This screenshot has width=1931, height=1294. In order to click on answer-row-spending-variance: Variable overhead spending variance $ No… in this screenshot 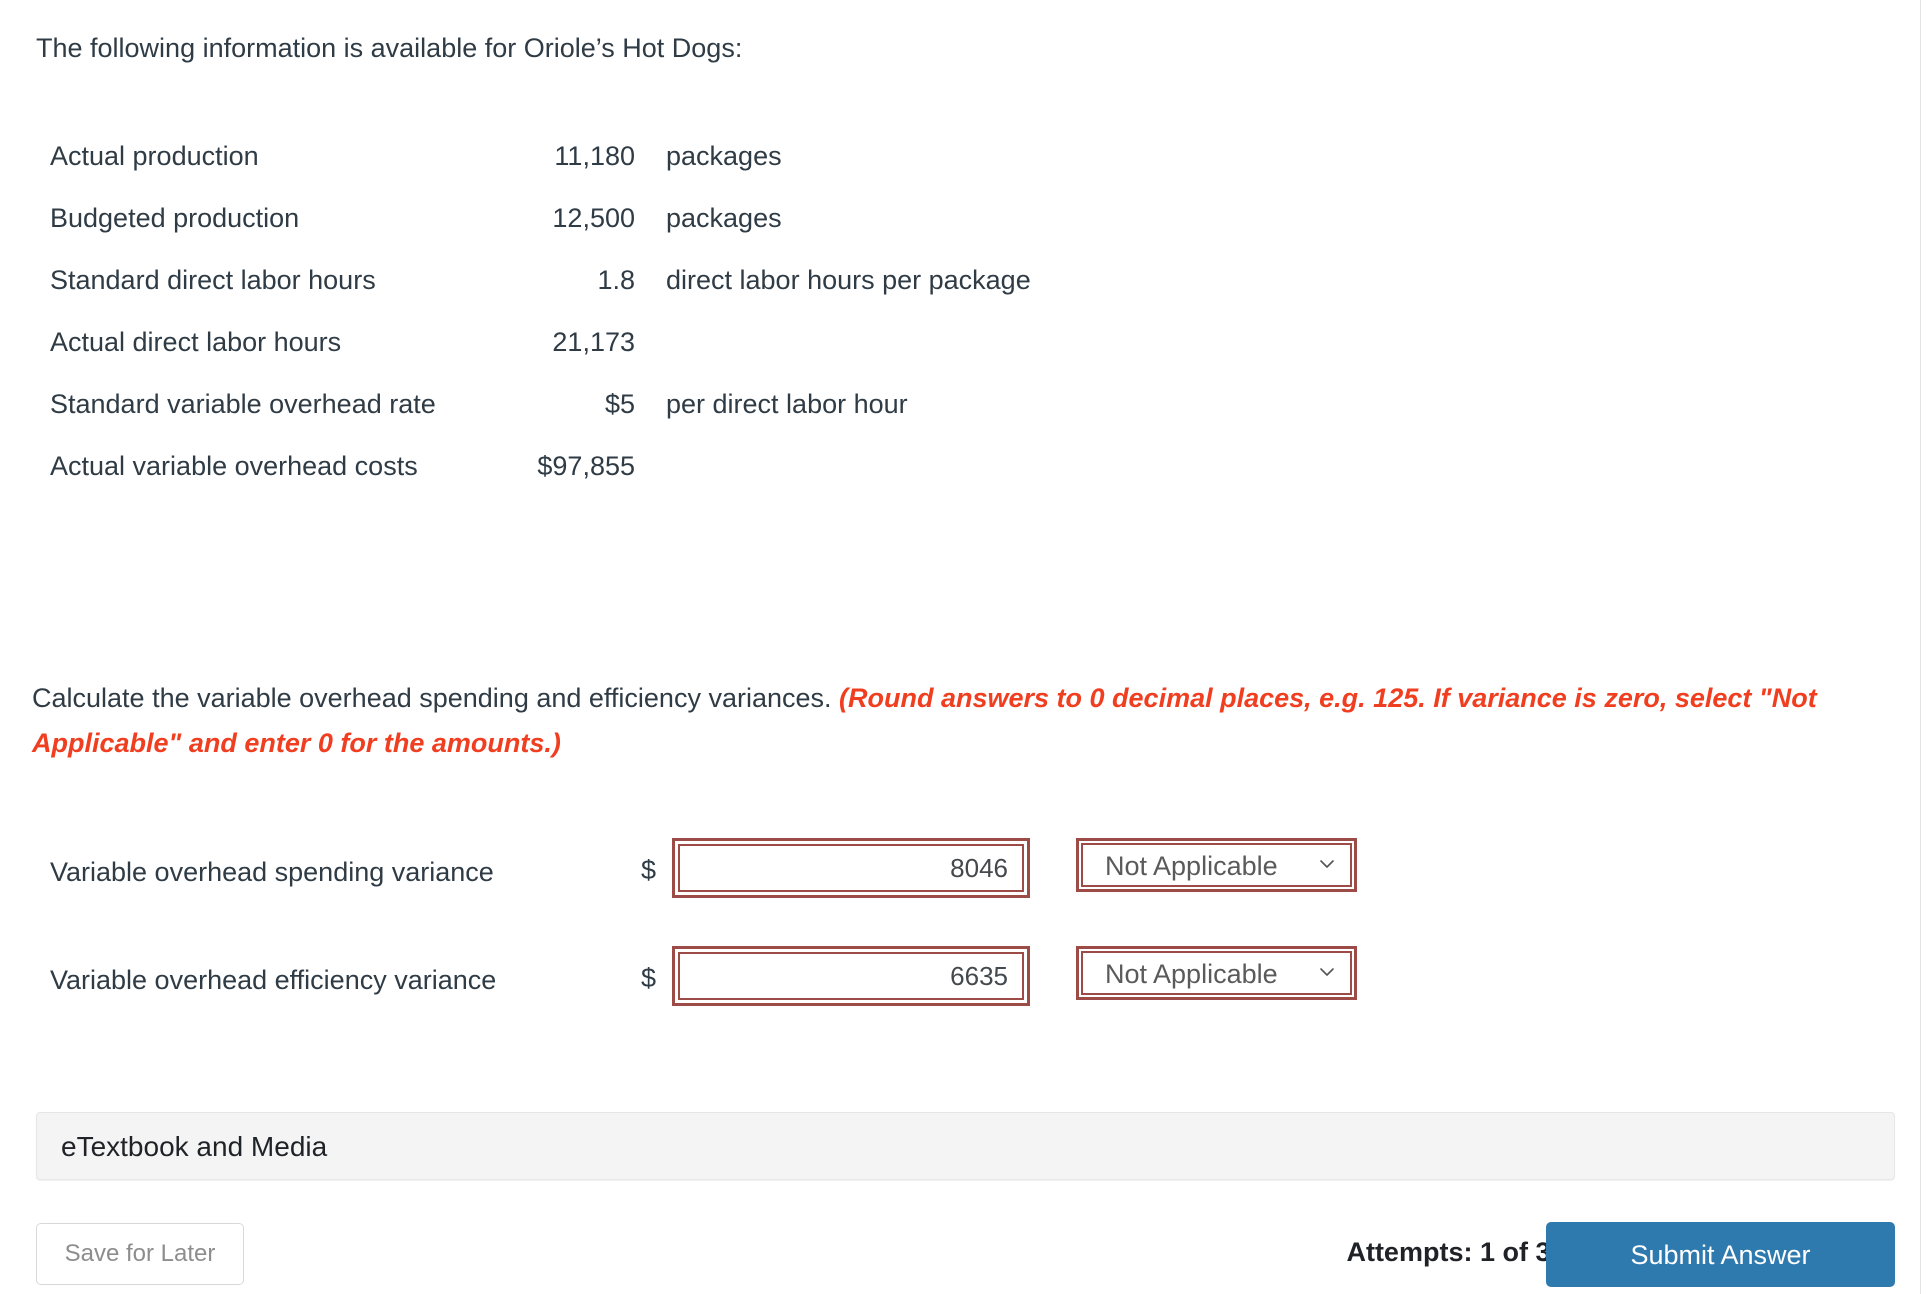, I will do `click(965, 872)`.